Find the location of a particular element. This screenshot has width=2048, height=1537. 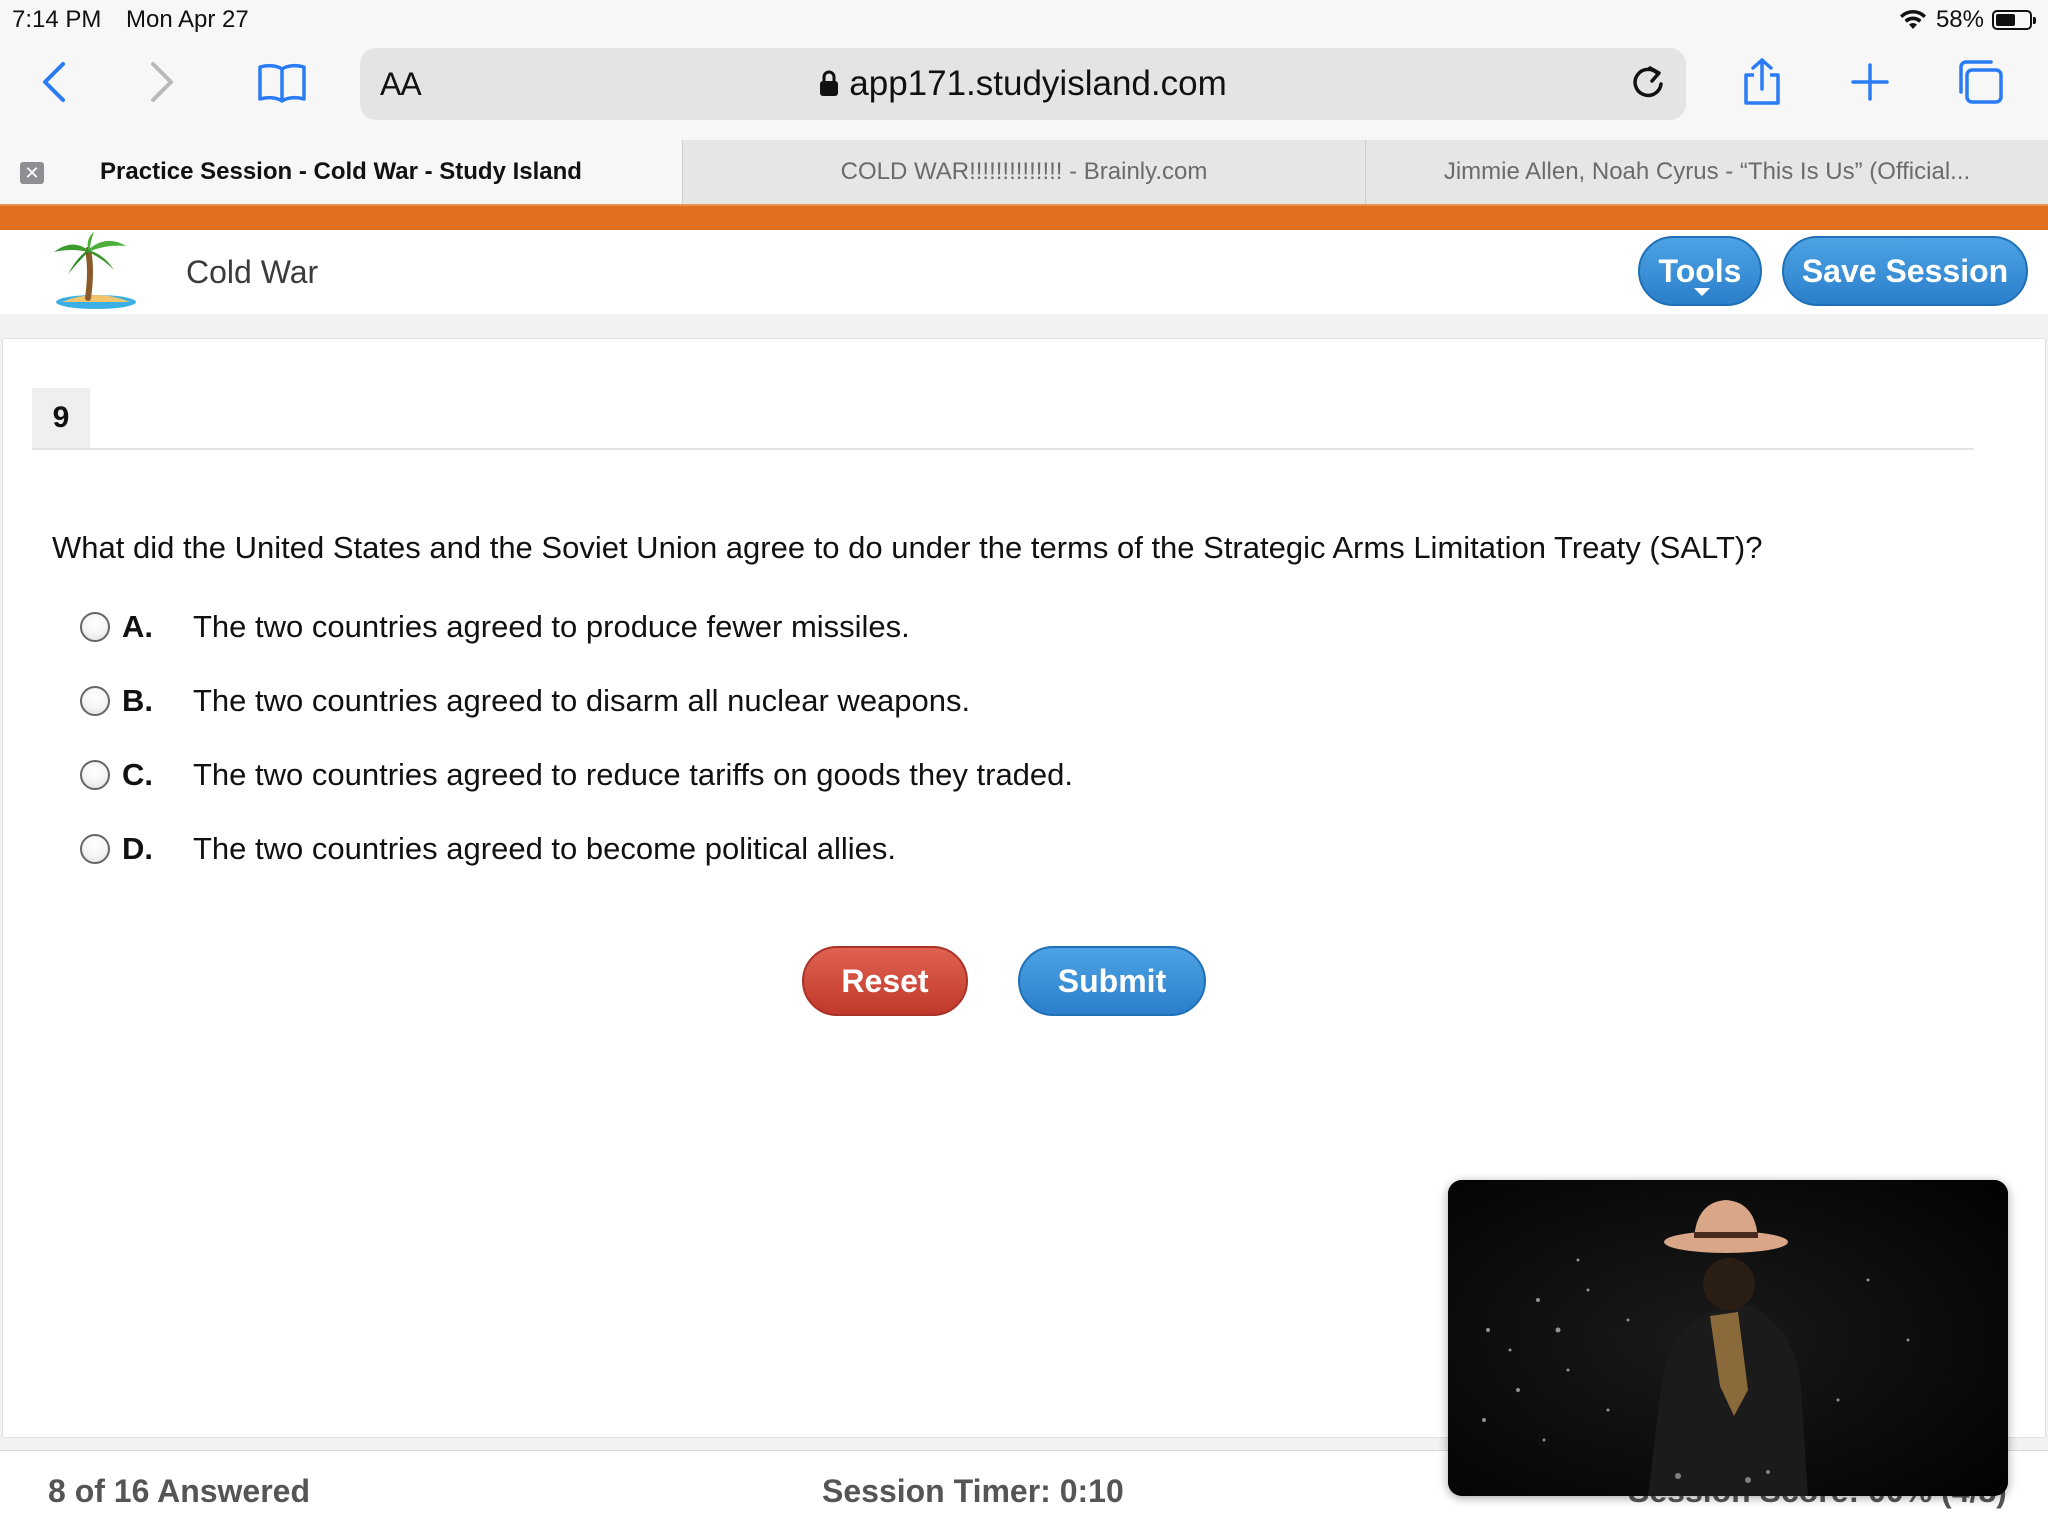

chevron-left-icon is located at coordinates (54, 82).